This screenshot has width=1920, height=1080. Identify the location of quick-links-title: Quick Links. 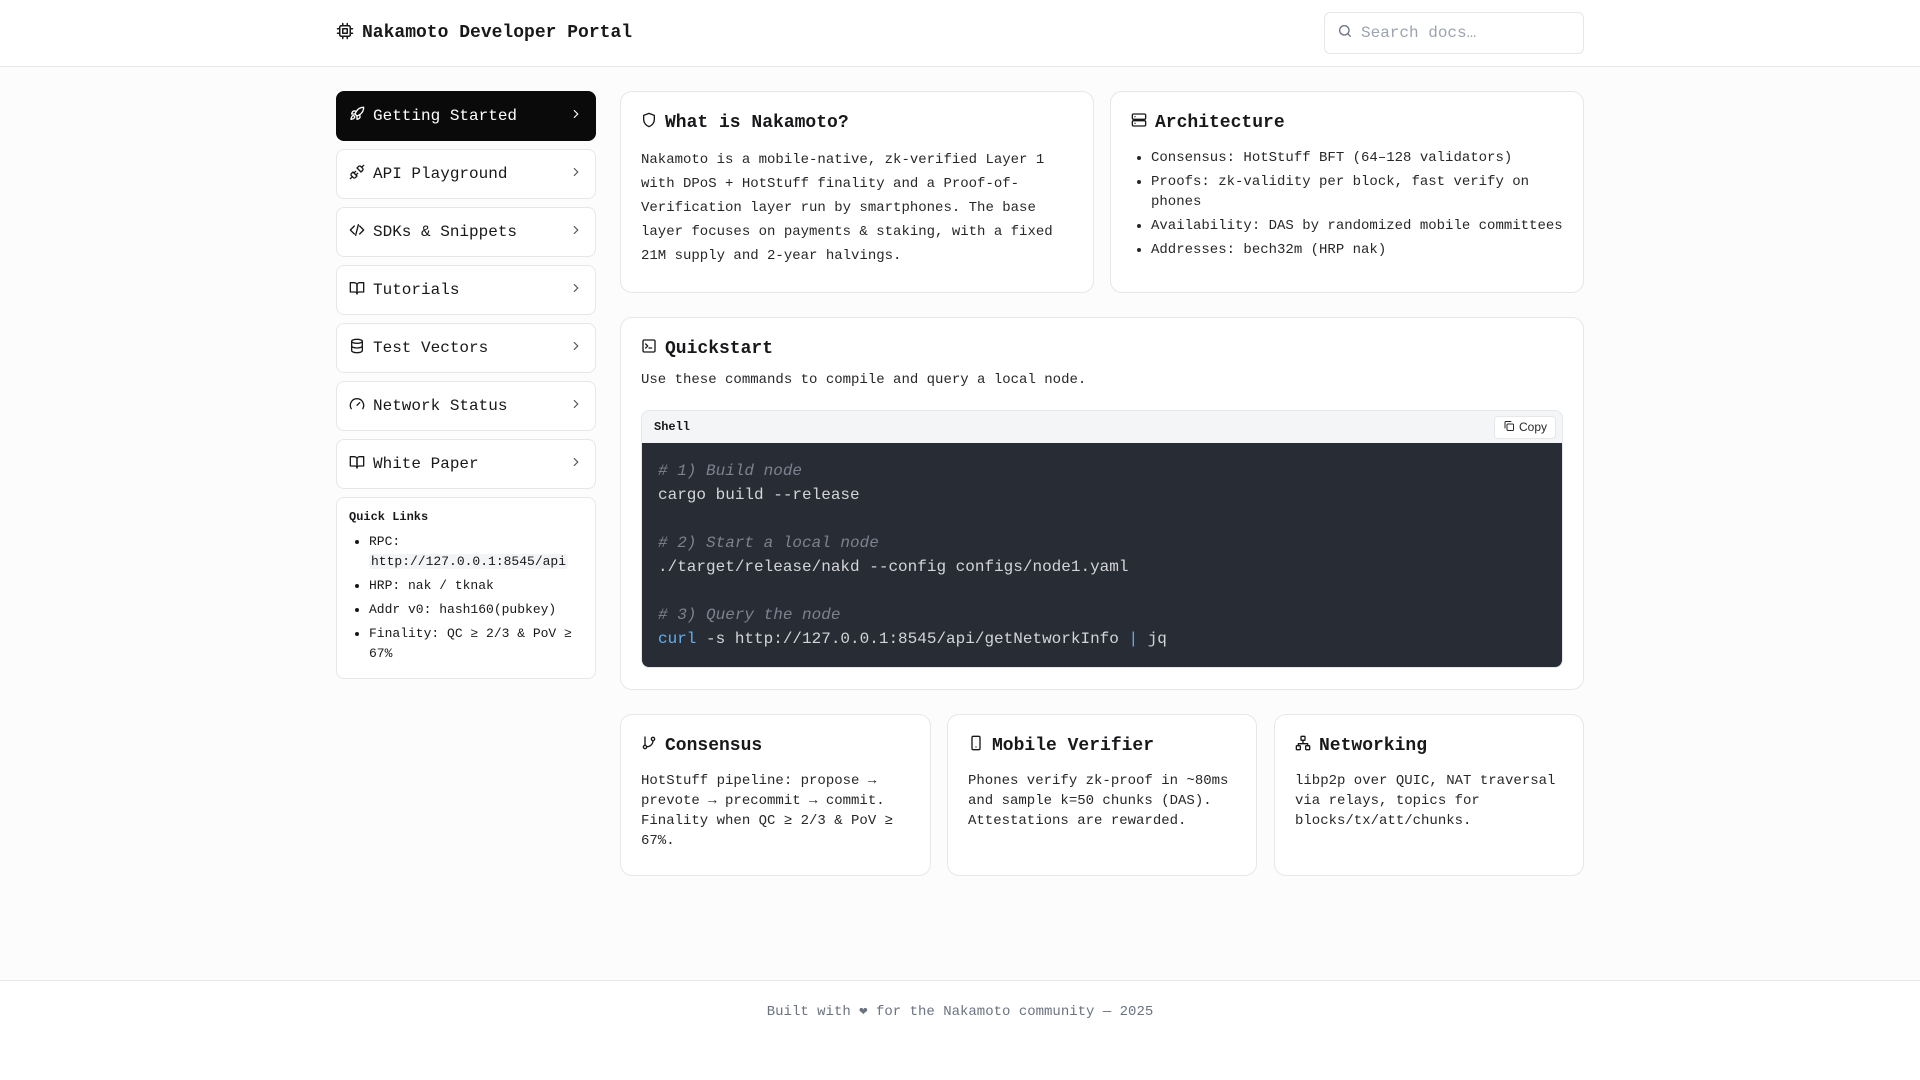
(389, 517).